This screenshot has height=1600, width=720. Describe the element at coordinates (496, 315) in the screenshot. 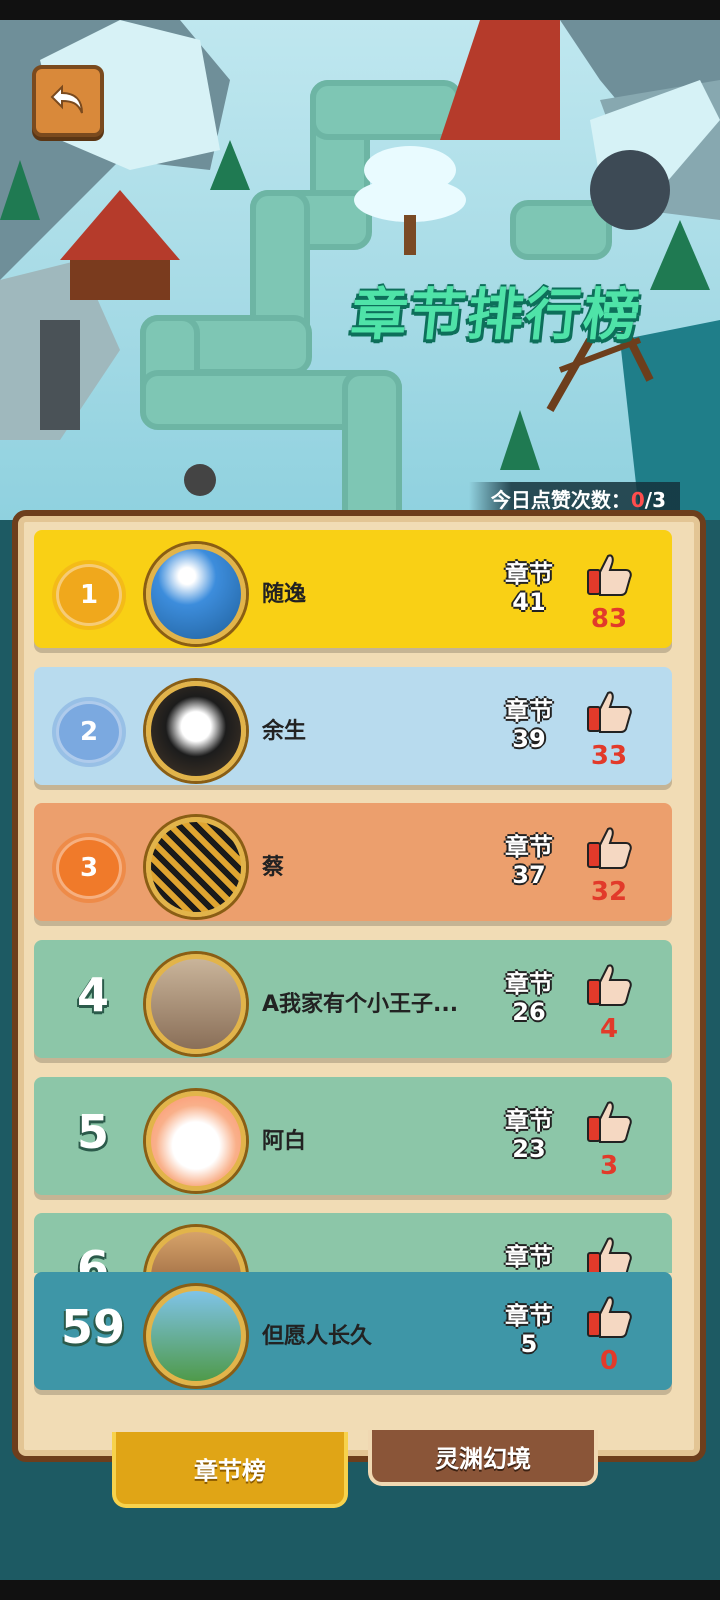

I see `page-title: 章节排行榜` at that location.